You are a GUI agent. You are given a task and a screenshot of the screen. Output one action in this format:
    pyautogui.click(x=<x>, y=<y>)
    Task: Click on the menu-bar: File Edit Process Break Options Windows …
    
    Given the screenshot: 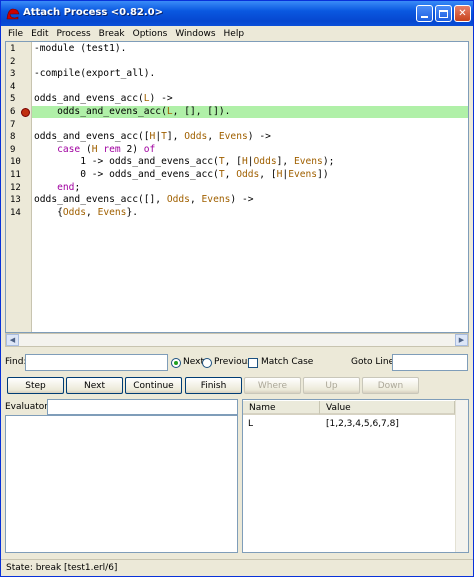 What is the action you would take?
    pyautogui.click(x=237, y=33)
    